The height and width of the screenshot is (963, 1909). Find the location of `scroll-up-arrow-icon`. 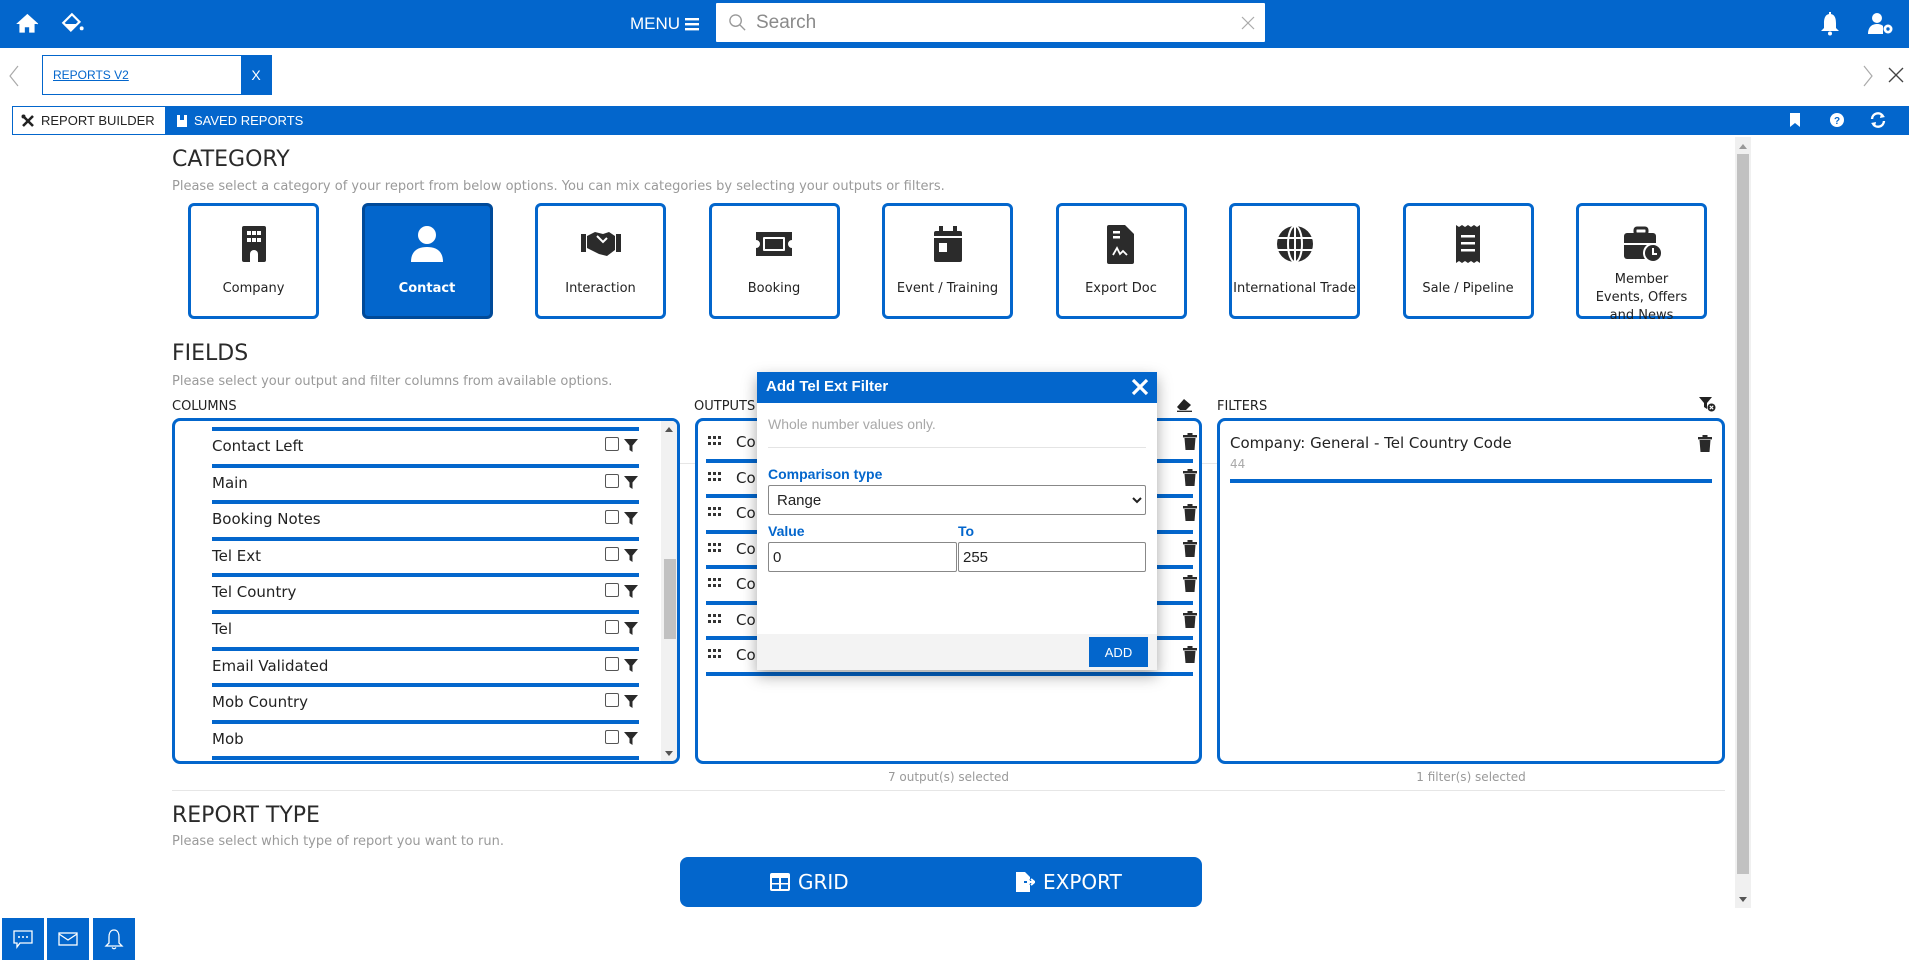

scroll-up-arrow-icon is located at coordinates (669, 429).